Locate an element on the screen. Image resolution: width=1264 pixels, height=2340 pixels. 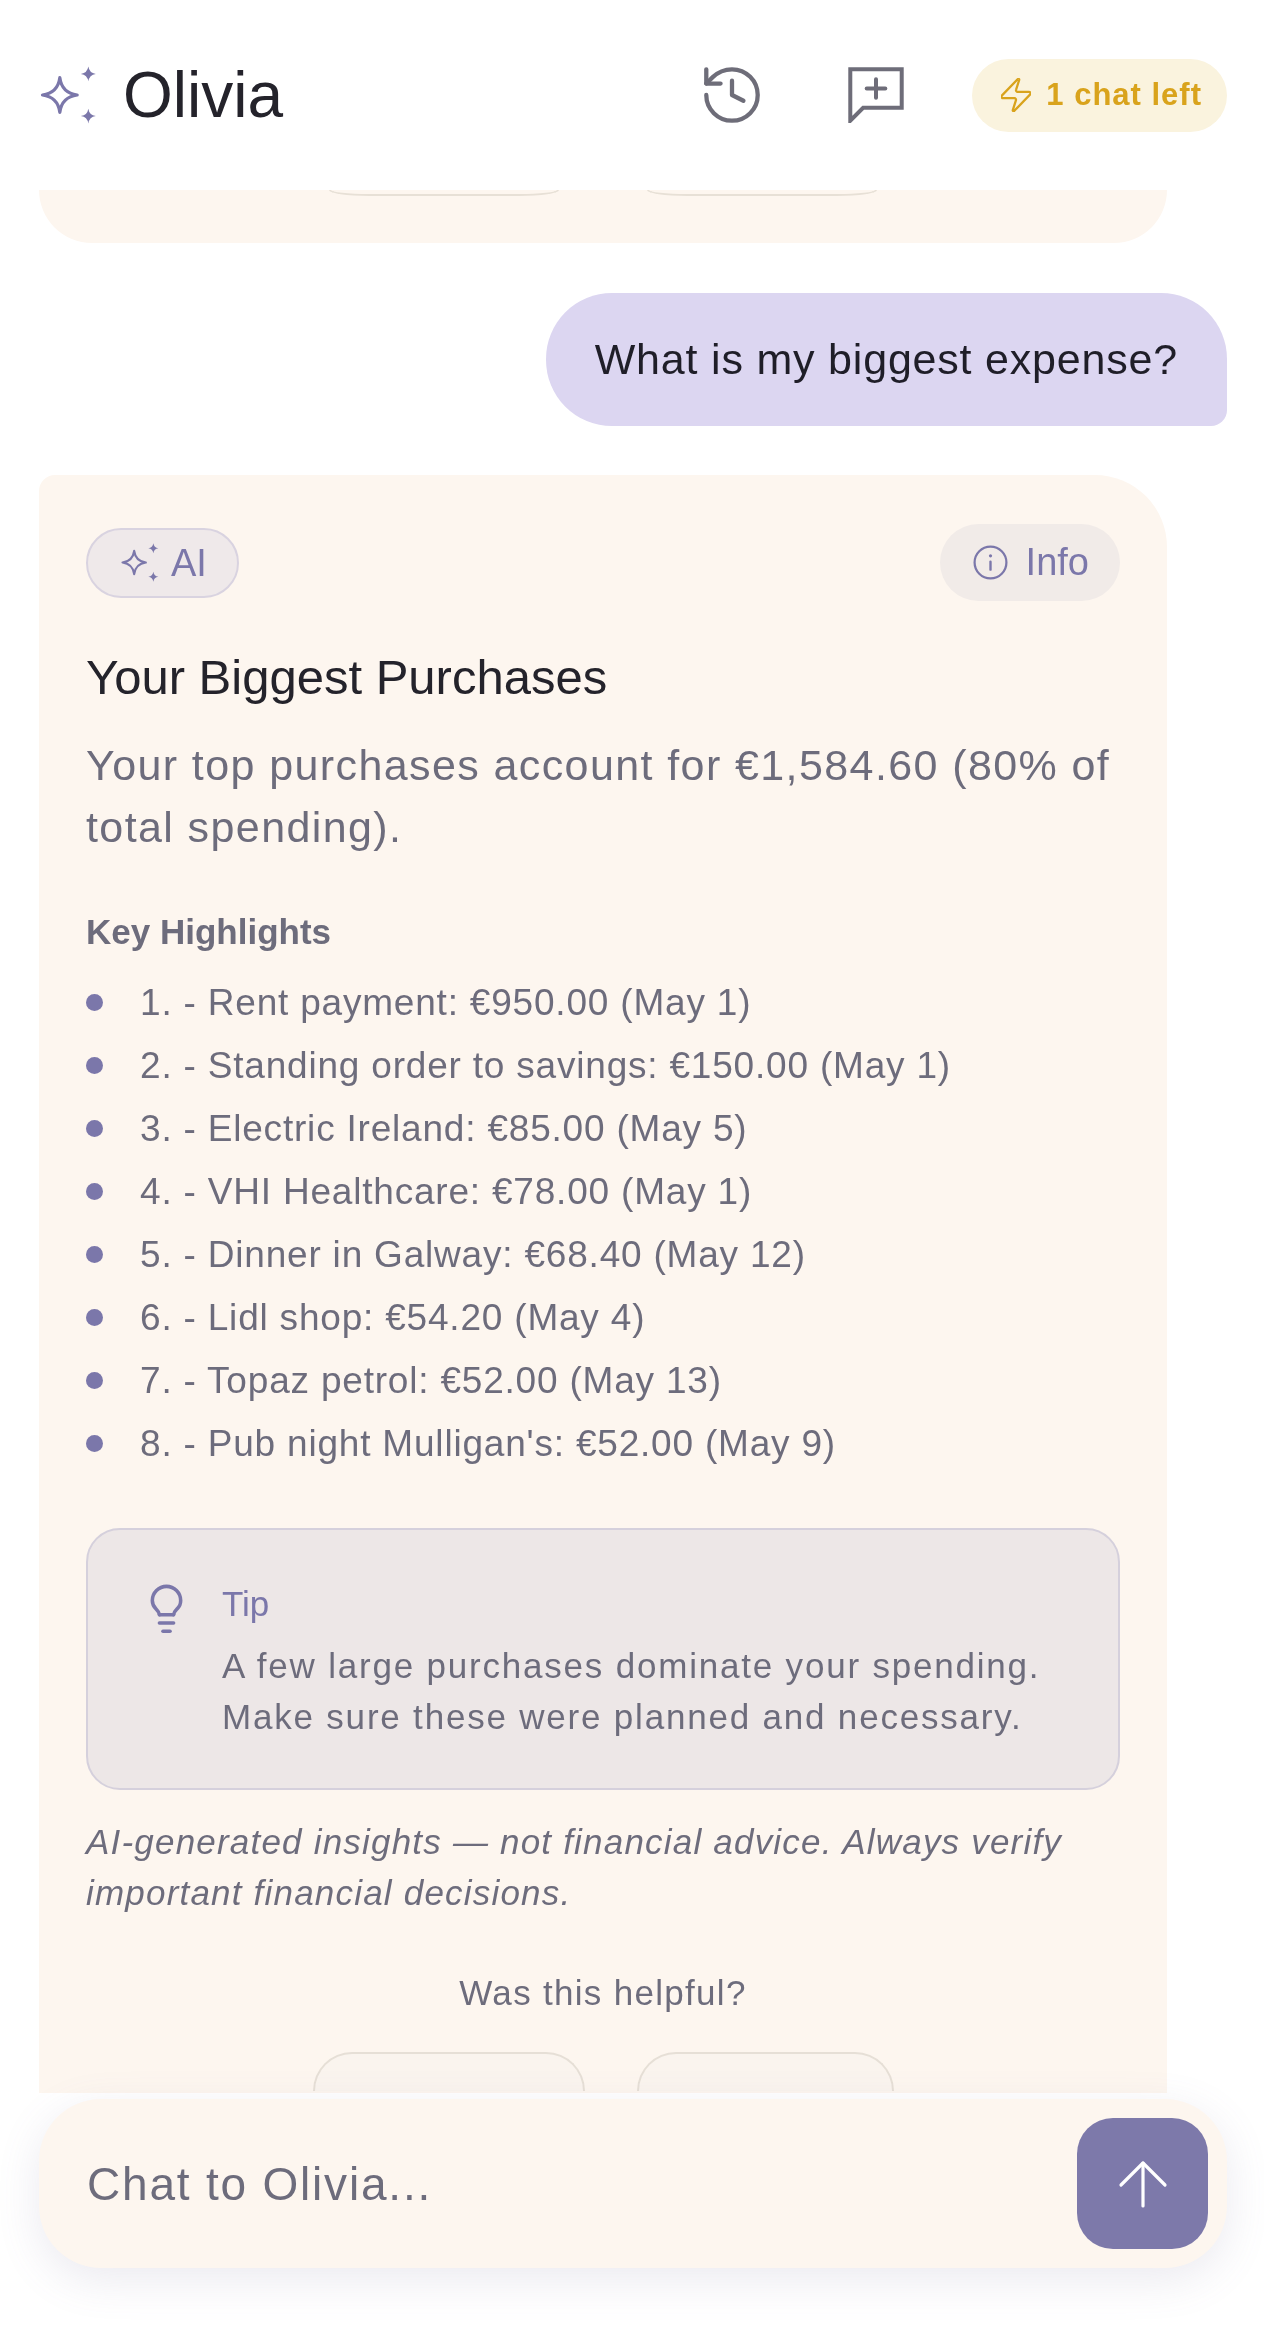
tip-text: A few large purchases dominate your spending. Make sure these were planned and necessary. is located at coordinates (632, 1691).